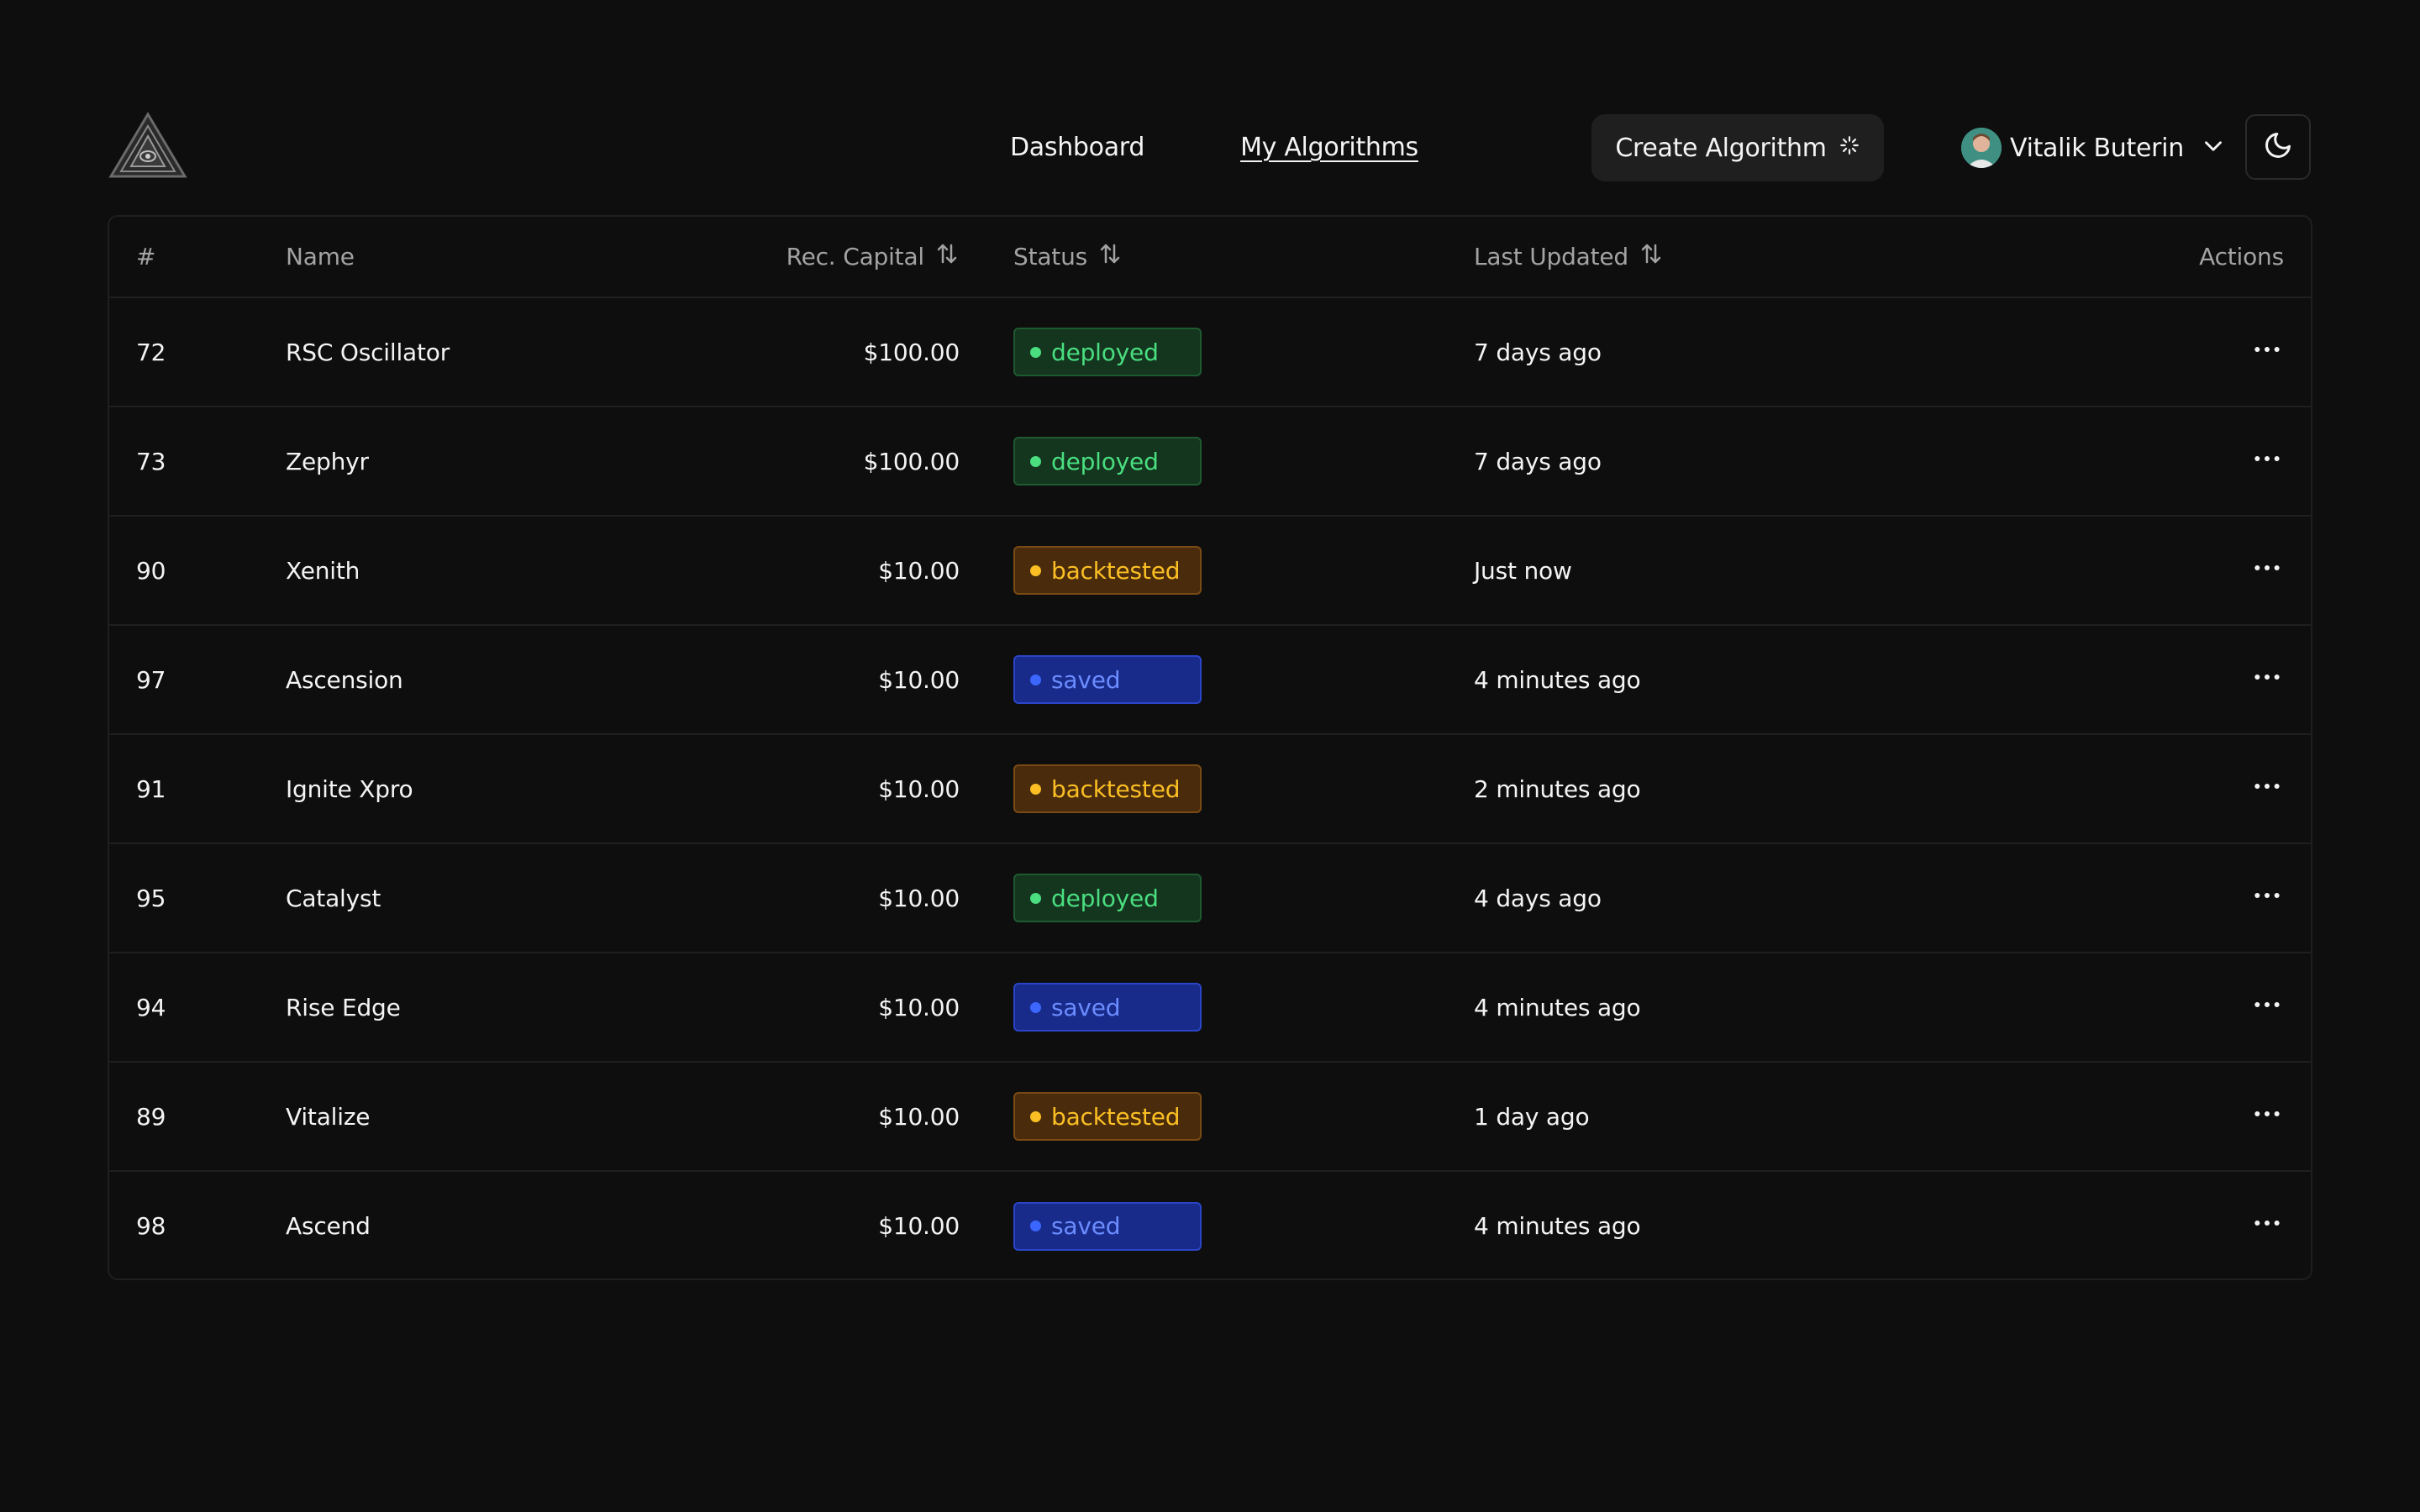 This screenshot has width=2420, height=1512. Describe the element at coordinates (1721, 148) in the screenshot. I see `create-algorithm-label: Create Algorithm` at that location.